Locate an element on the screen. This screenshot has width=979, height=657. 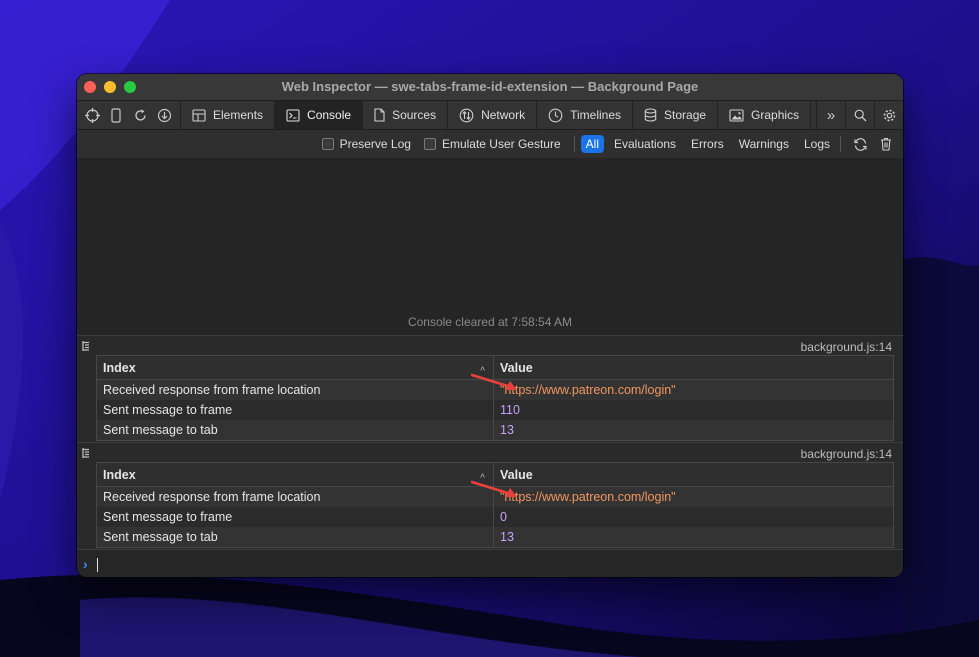
tab-storage-label: Storage is located at coordinates (685, 115).